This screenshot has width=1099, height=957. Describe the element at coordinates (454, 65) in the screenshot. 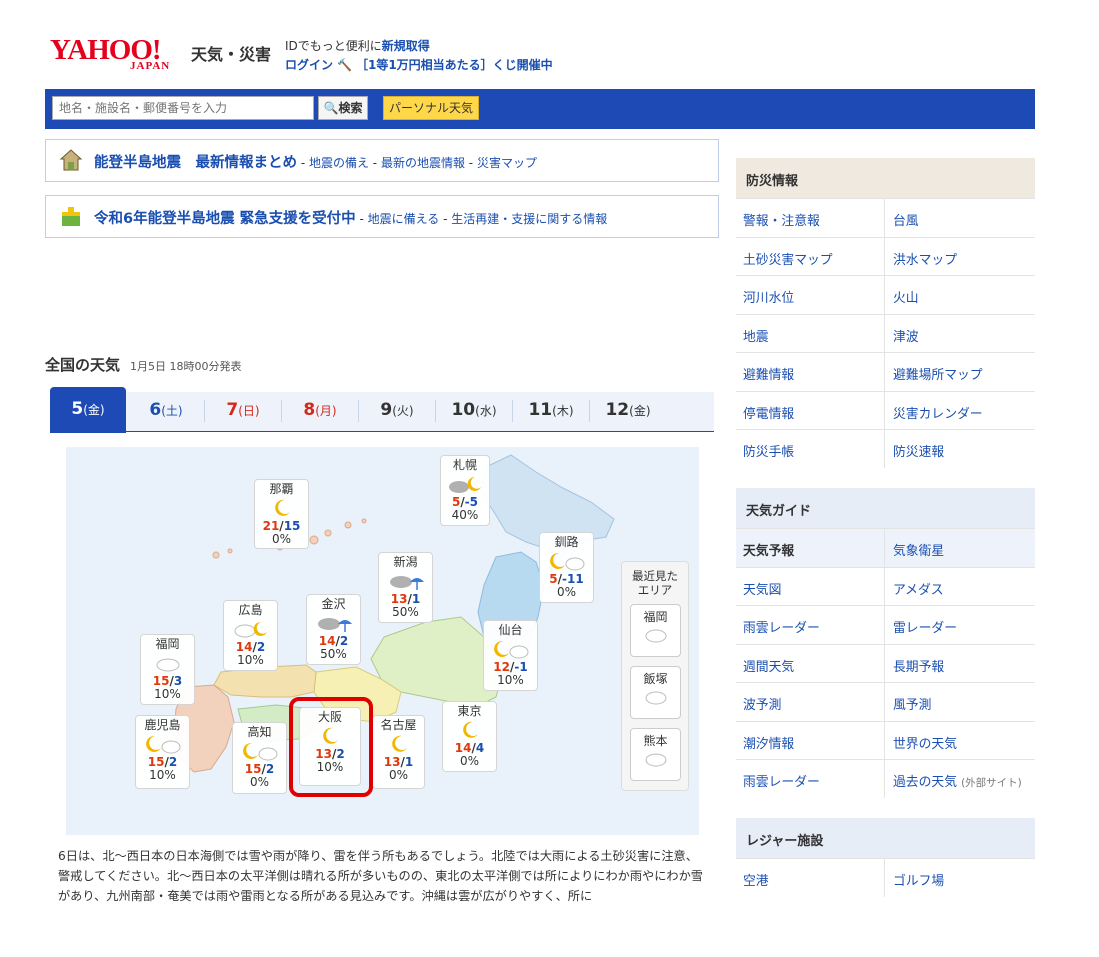

I see `lottery-link: ［1等1万円相当あたる］くじ開催中` at that location.